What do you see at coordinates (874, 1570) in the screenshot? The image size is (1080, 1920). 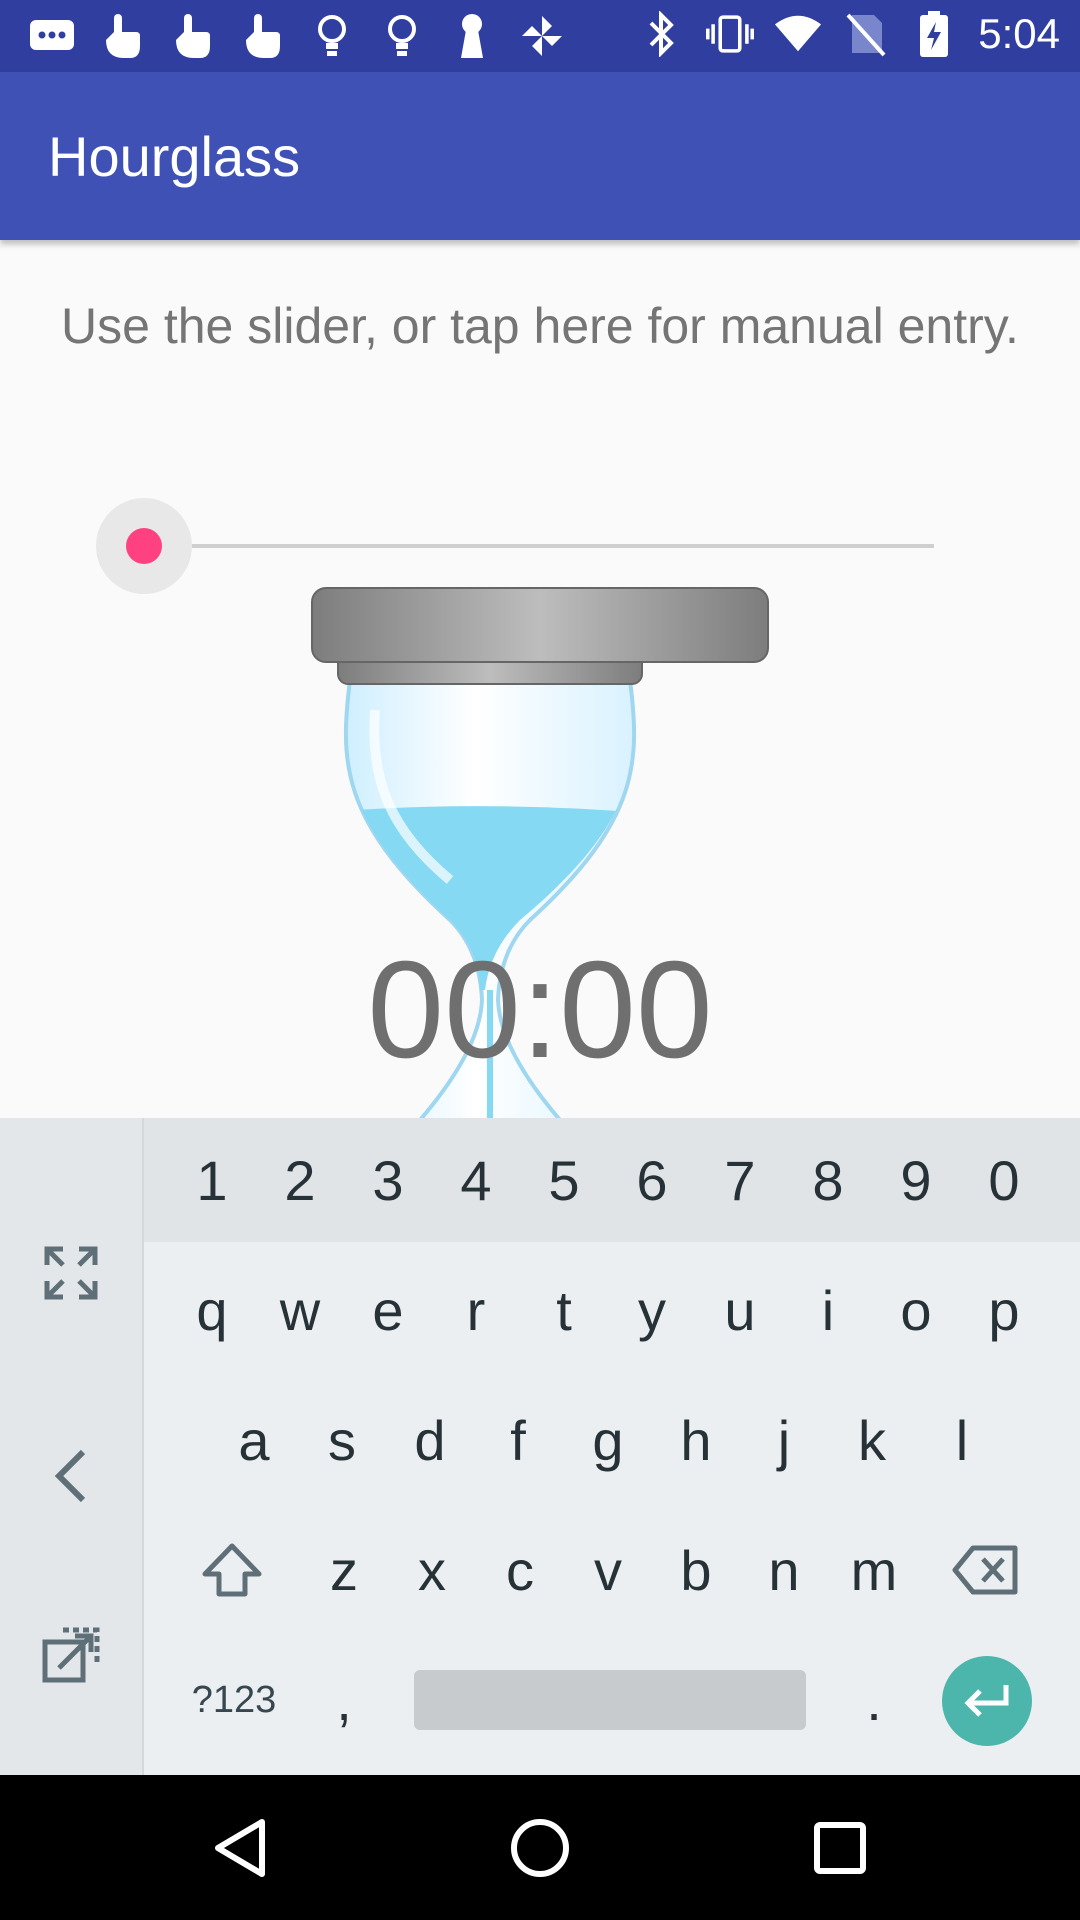 I see `key-m: m` at bounding box center [874, 1570].